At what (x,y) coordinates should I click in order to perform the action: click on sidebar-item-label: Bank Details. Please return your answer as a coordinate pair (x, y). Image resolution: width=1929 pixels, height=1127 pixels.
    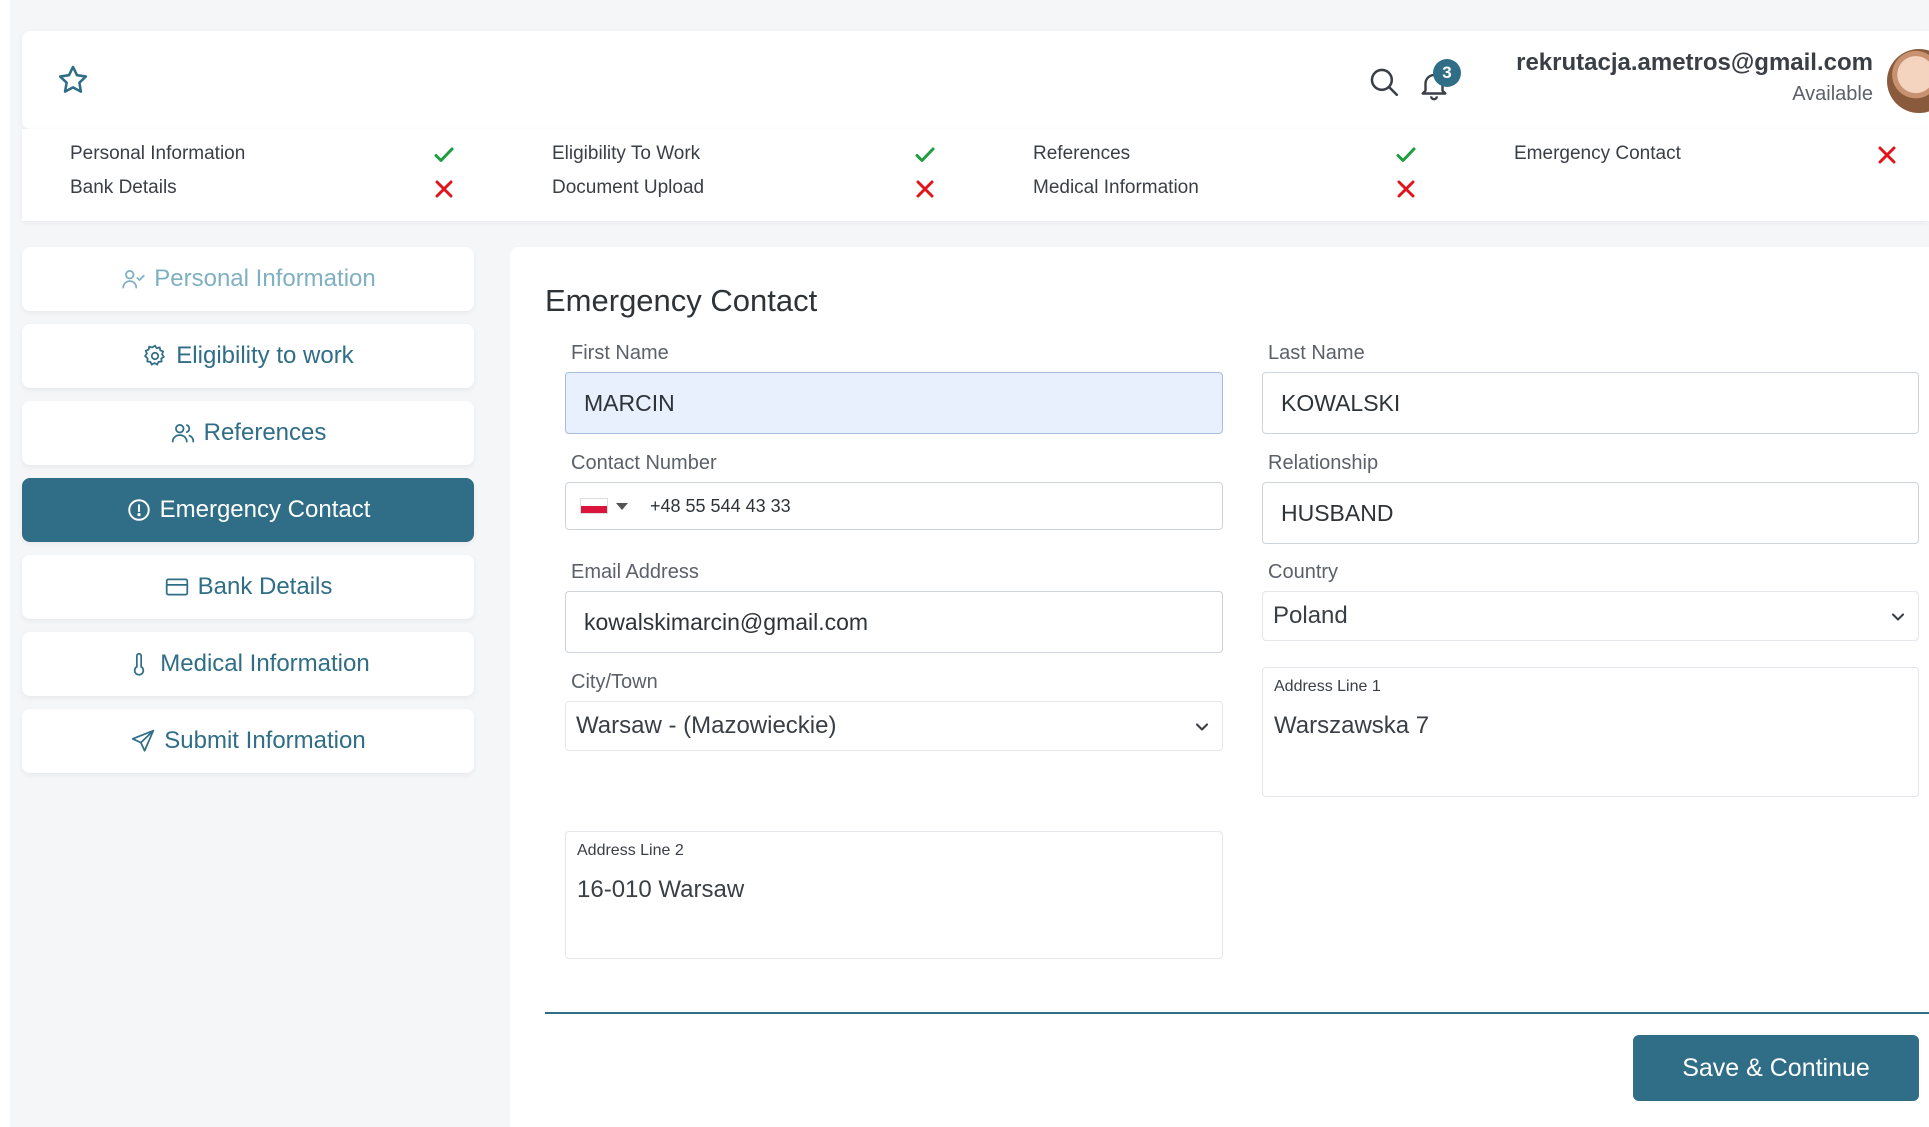
    Looking at the image, I should click on (265, 586).